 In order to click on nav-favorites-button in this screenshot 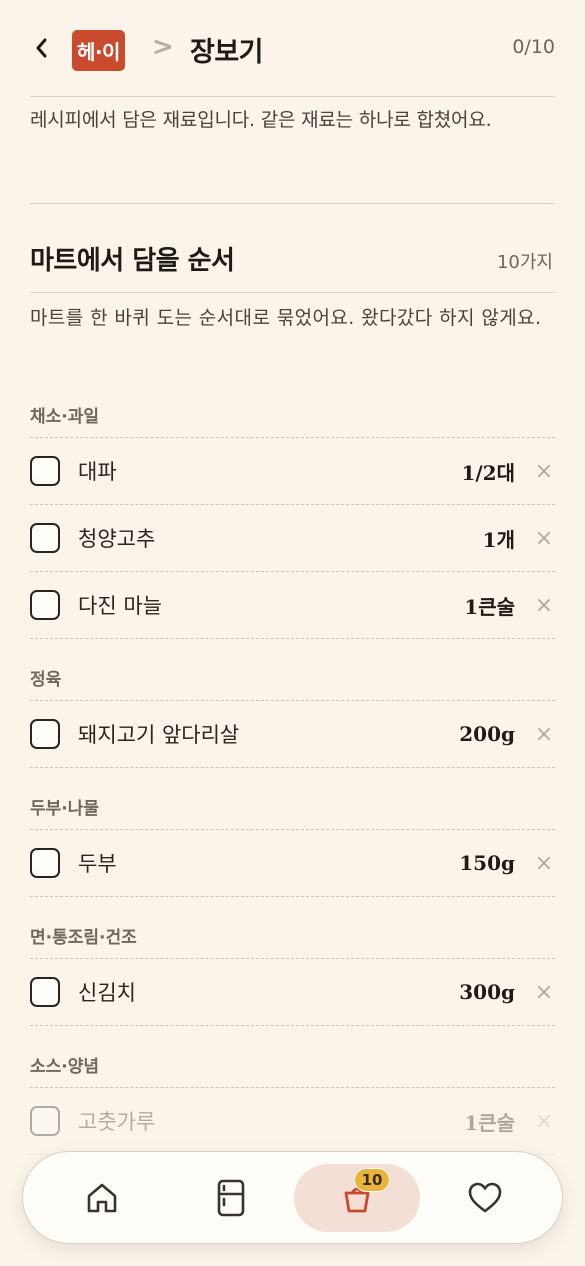, I will do `click(485, 1198)`.